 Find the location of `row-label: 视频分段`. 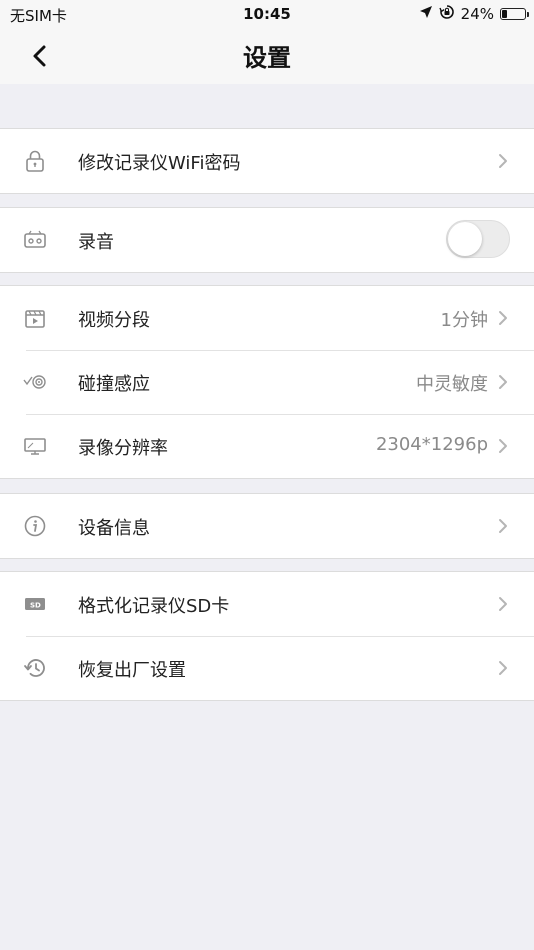

row-label: 视频分段 is located at coordinates (114, 320).